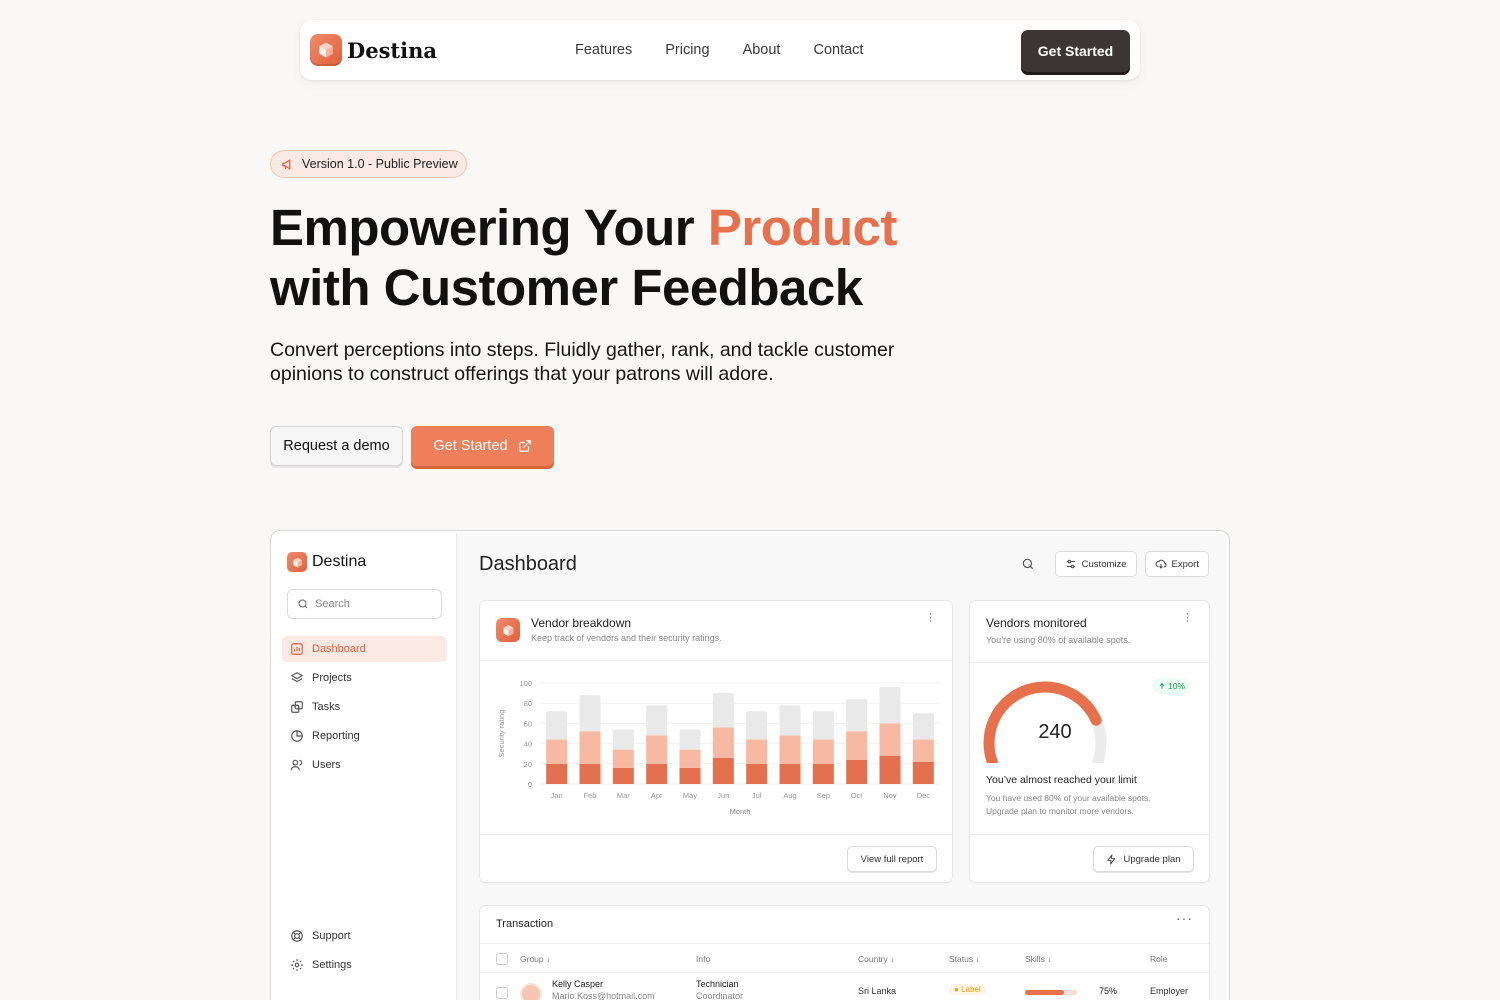 This screenshot has width=1500, height=1000. Describe the element at coordinates (326, 707) in the screenshot. I see `sidebar-item-label: Tasks` at that location.